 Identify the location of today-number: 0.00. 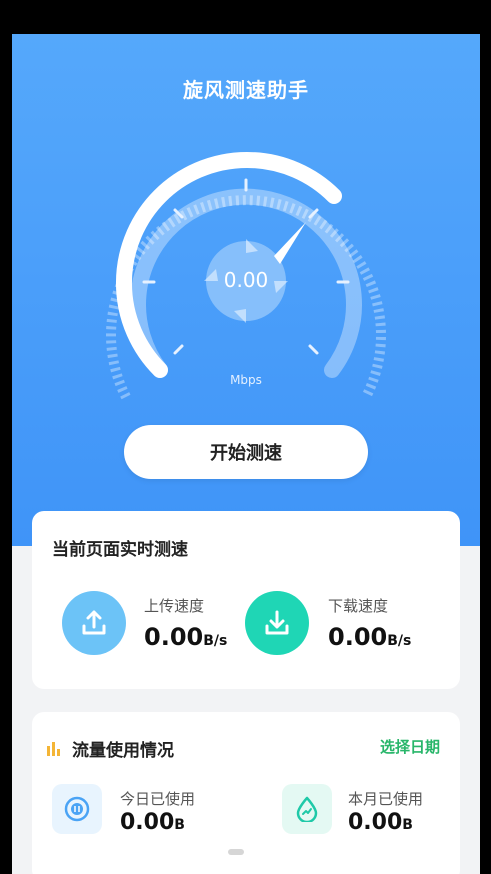
(147, 822).